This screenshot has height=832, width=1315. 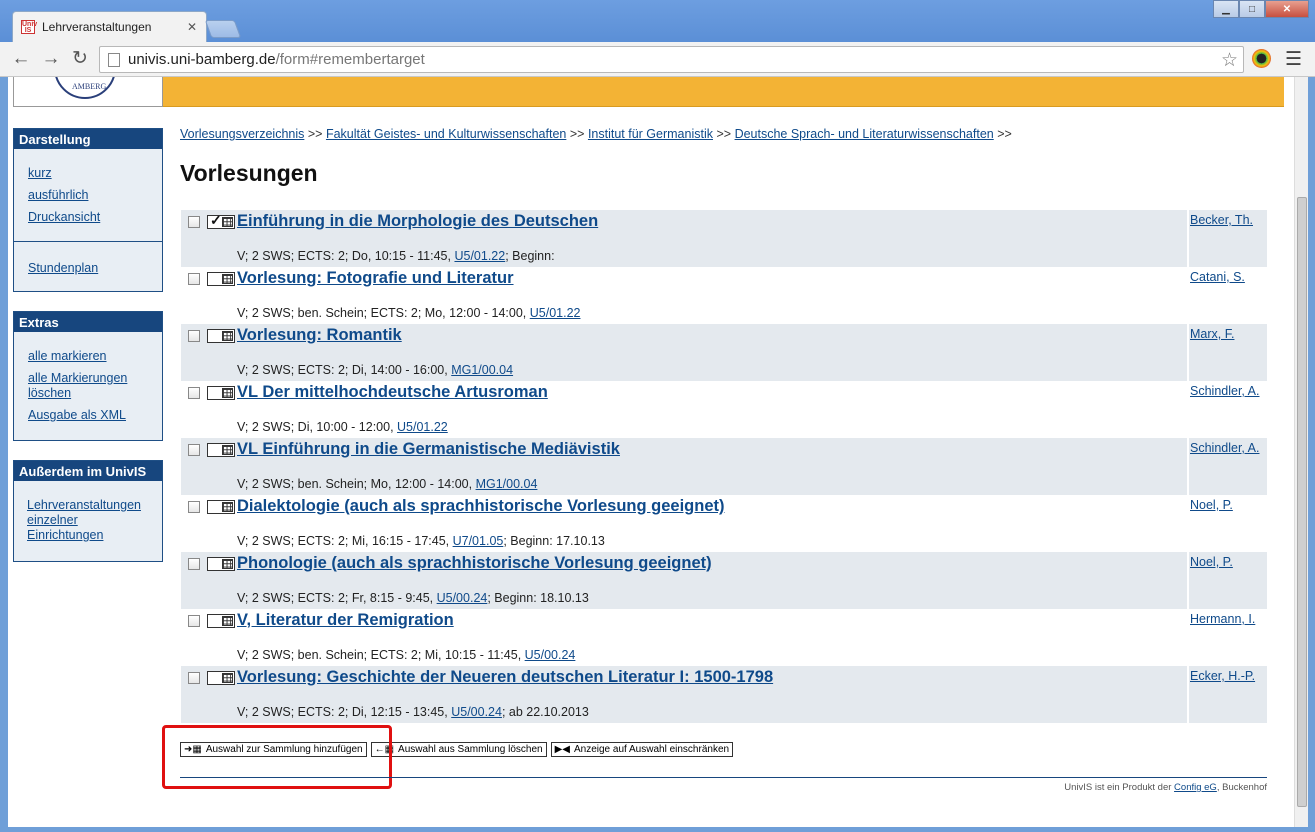 I want to click on link-kurz: kurz, so click(x=95, y=173).